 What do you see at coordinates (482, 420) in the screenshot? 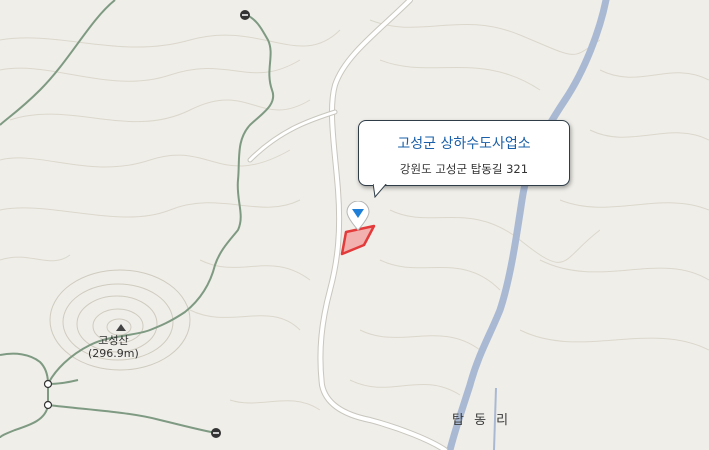
I see `village-label: 탑 동 리` at bounding box center [482, 420].